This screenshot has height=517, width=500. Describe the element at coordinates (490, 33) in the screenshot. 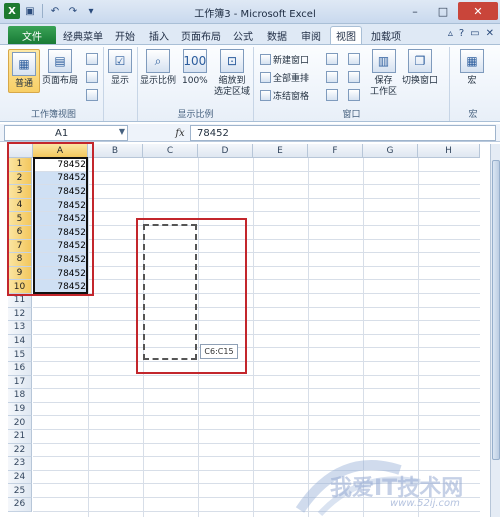

I see `close-workbook-icon: ✕` at that location.